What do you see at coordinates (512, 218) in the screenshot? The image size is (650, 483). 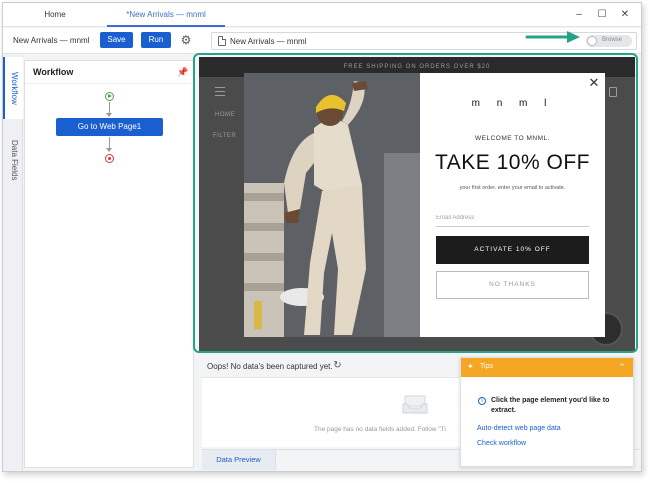 I see `email-field` at bounding box center [512, 218].